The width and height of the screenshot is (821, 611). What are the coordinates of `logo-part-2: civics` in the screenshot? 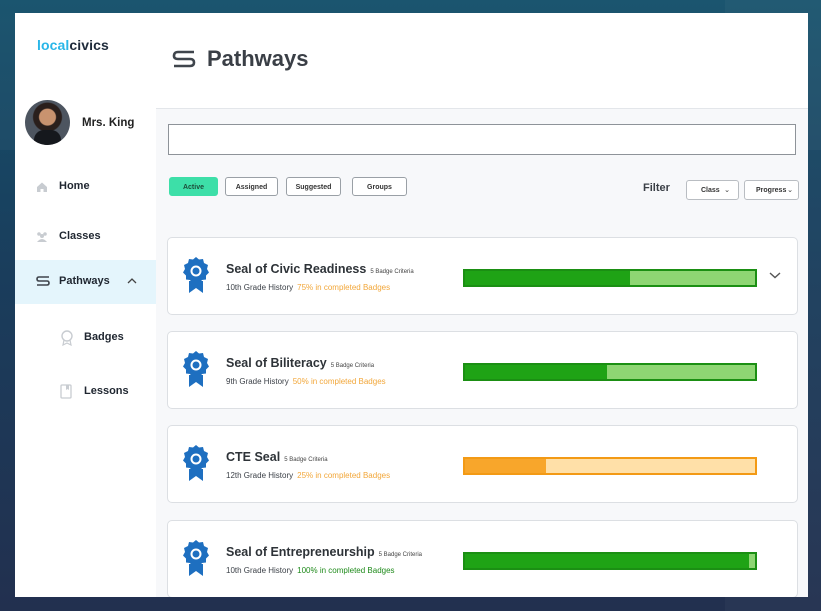 It's located at (89, 45).